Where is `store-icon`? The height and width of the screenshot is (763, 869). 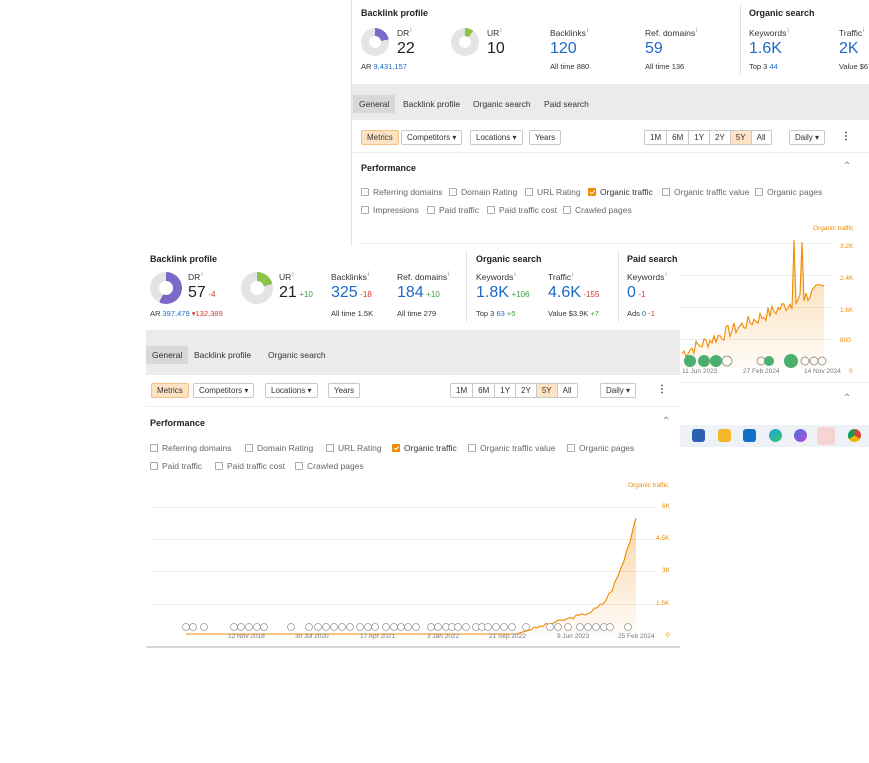 store-icon is located at coordinates (698, 435).